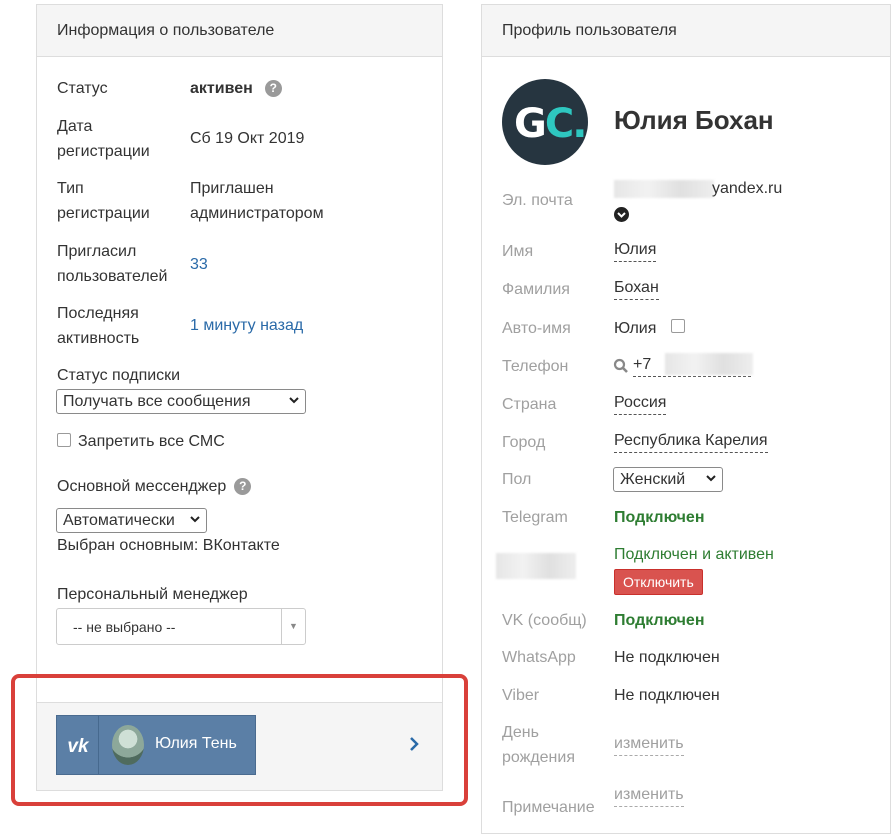  I want to click on messenger-select: Автоматически, so click(131, 520).